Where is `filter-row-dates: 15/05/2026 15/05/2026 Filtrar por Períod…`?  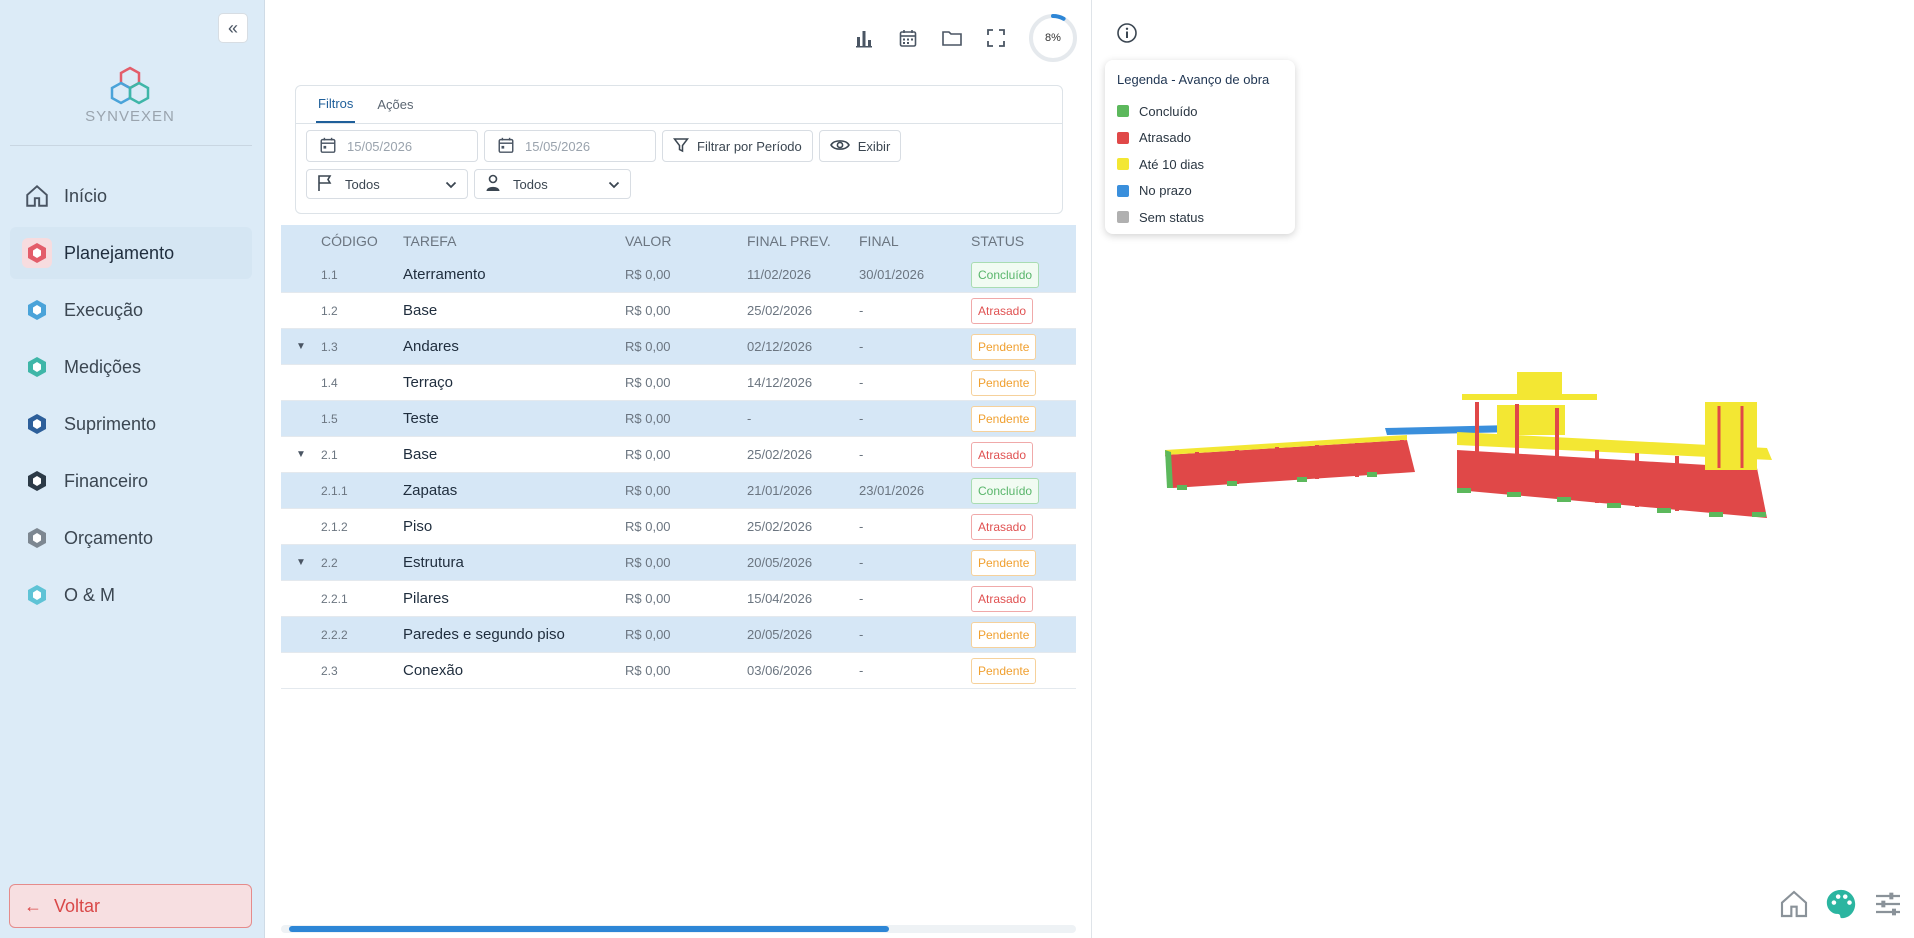
filter-row-dates: 15/05/2026 15/05/2026 Filtrar por Períod… is located at coordinates (679, 143).